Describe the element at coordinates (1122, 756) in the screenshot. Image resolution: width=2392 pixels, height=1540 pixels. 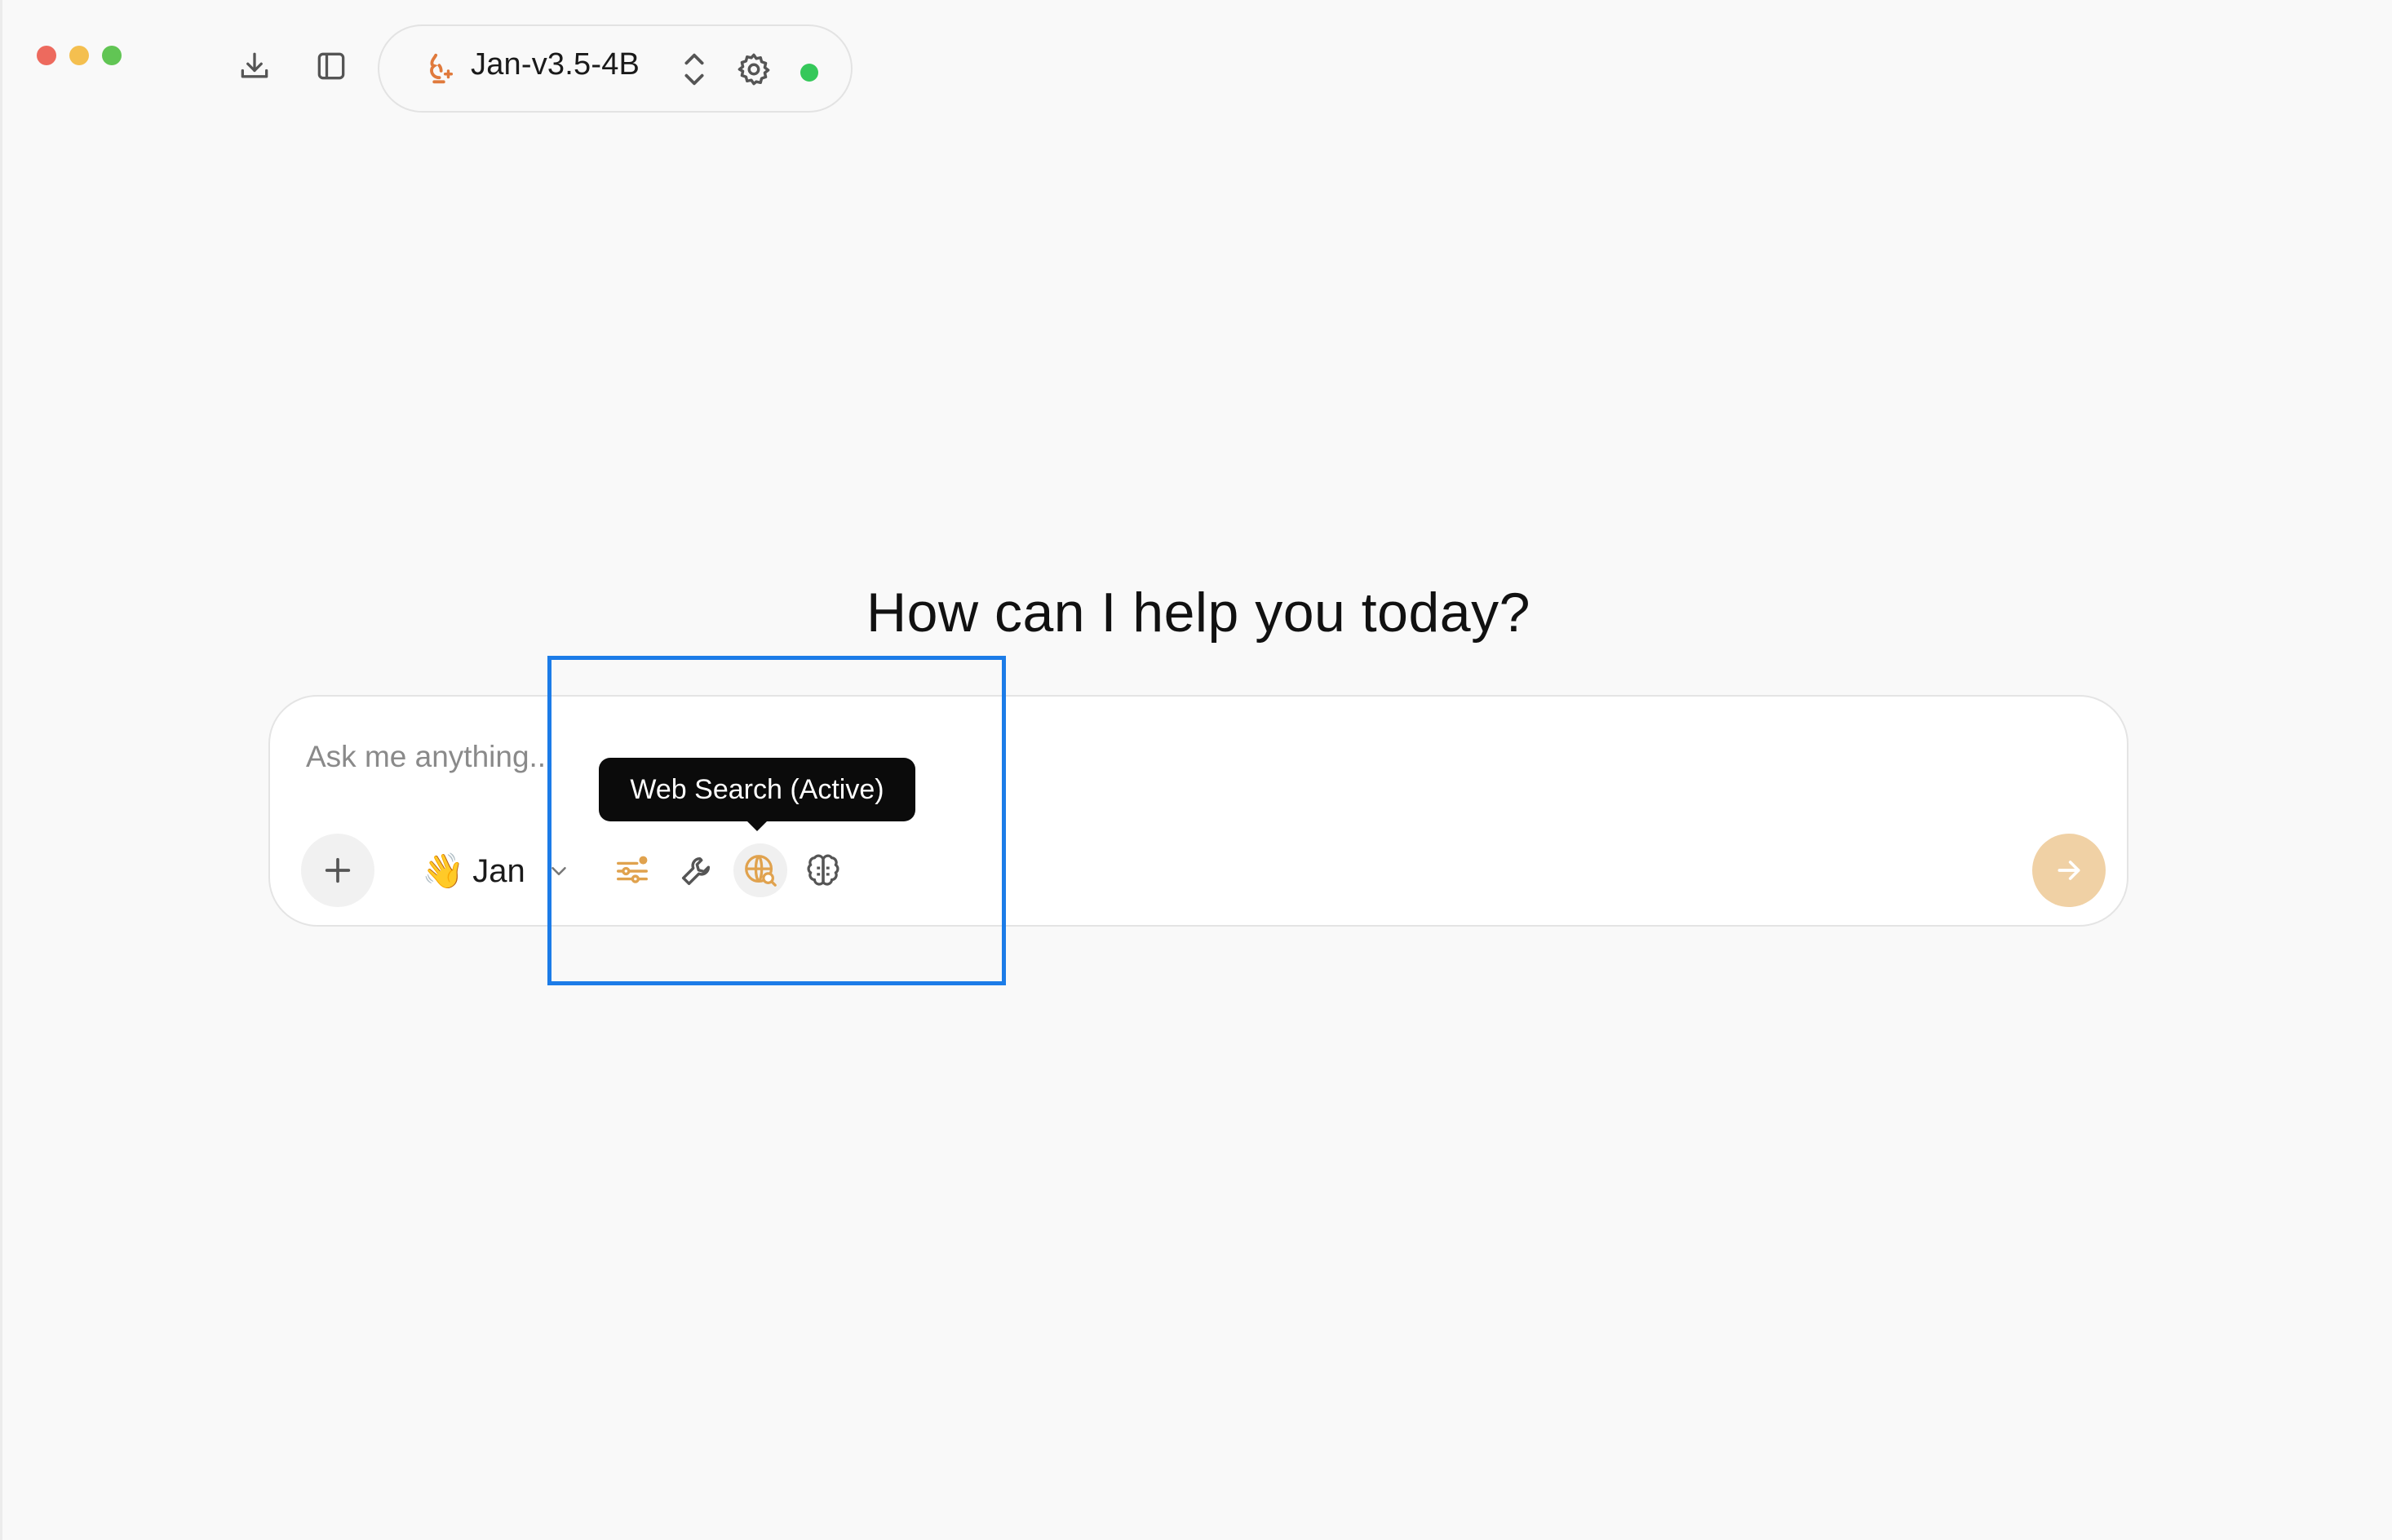
I see `chat-input` at that location.